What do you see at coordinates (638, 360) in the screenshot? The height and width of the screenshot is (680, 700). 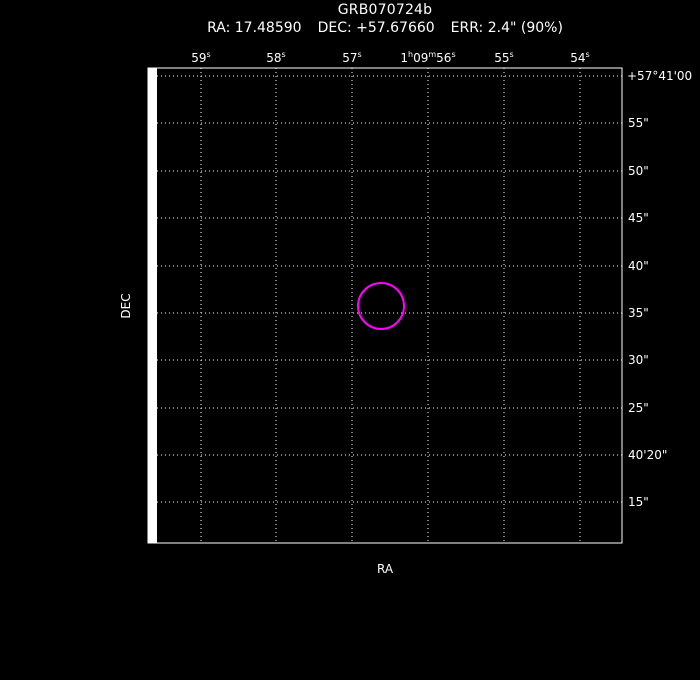 I see `y-tick-label: 30"` at bounding box center [638, 360].